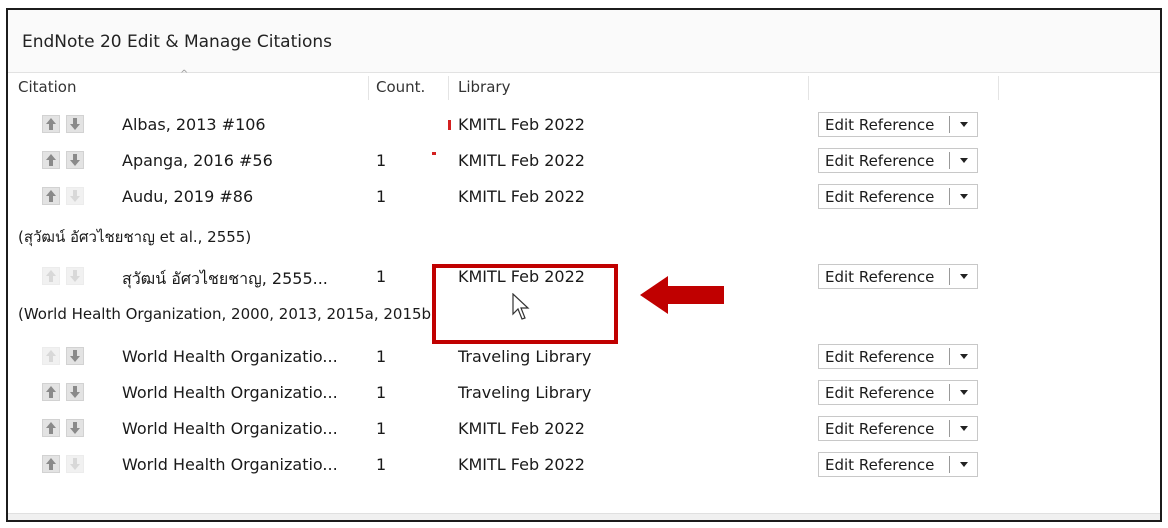  What do you see at coordinates (521, 306) in the screenshot?
I see `mouse-cursor-icon` at bounding box center [521, 306].